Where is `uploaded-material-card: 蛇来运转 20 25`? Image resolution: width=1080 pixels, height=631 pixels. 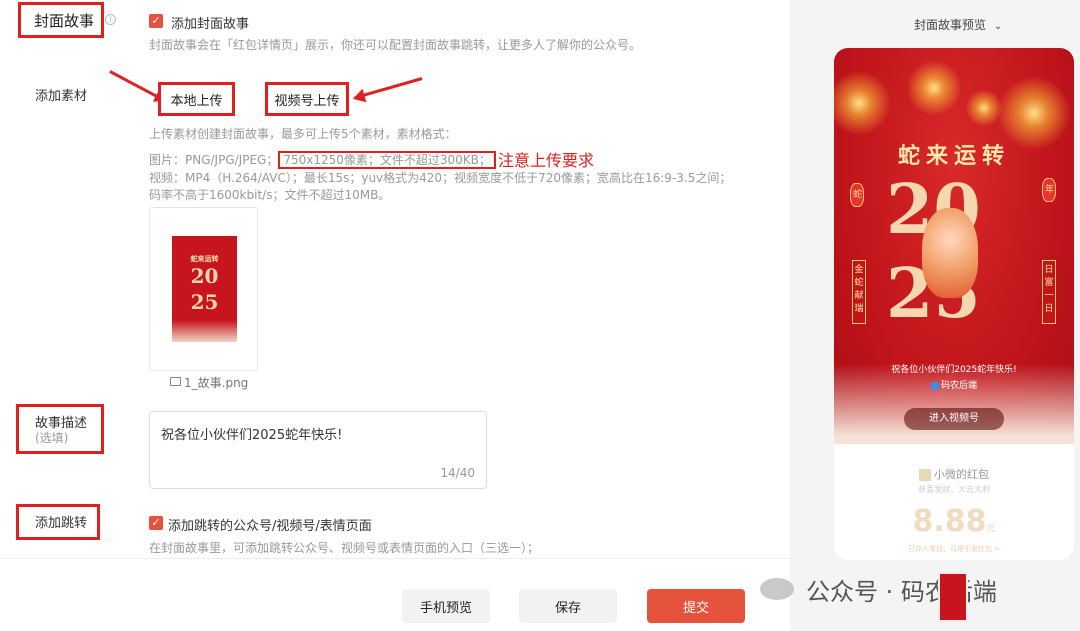 uploaded-material-card: 蛇来运转 20 25 is located at coordinates (203, 289).